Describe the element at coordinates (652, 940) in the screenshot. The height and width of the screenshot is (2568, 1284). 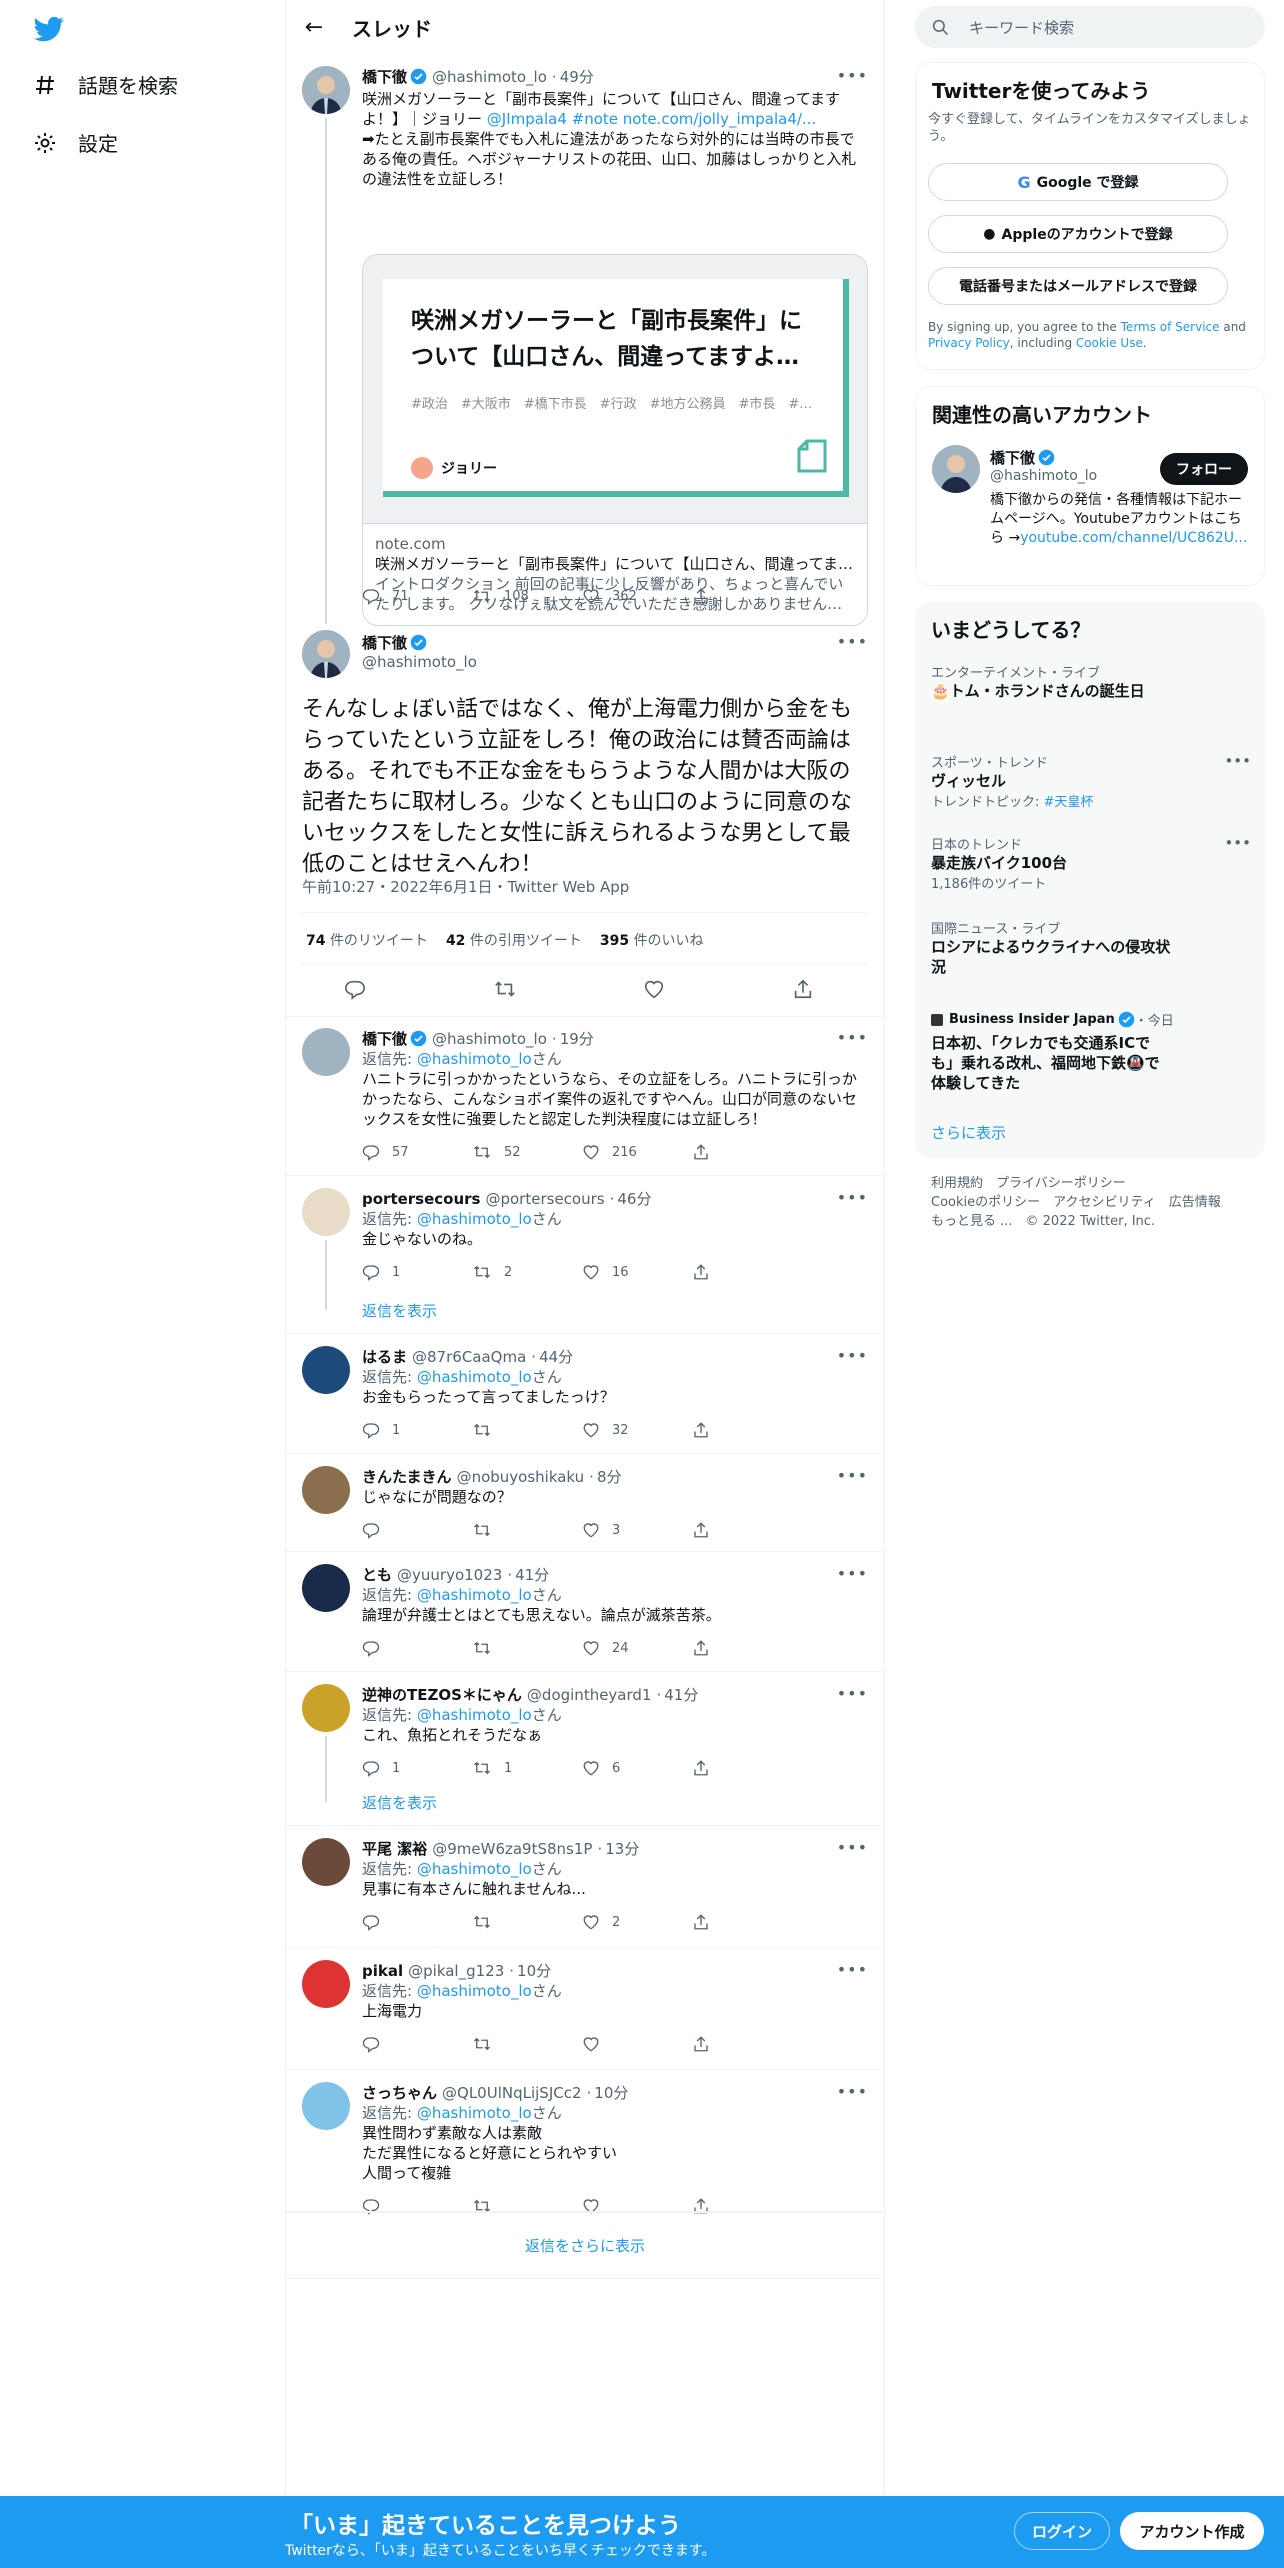
I see `like-stat: 395 件のいいね` at that location.